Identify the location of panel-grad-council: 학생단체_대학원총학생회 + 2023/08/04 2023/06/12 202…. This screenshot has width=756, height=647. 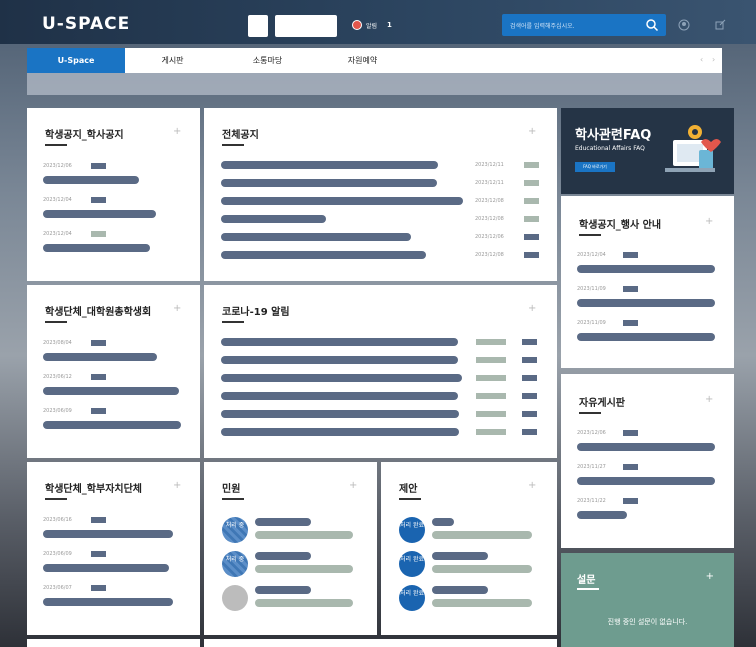
(113, 371).